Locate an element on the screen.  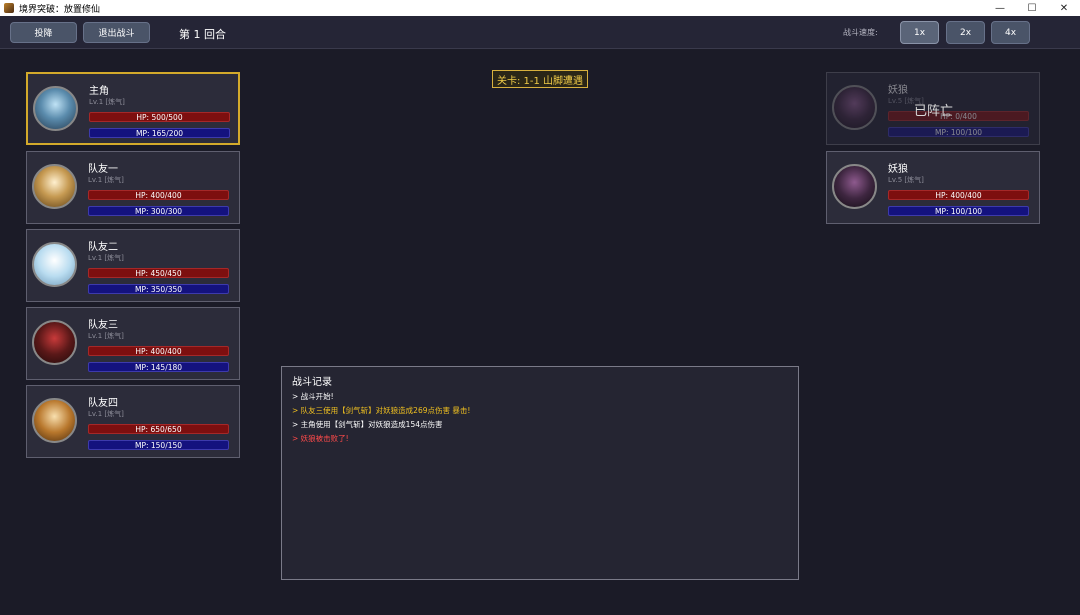
speed-4x-button: 4x is located at coordinates (1010, 32).